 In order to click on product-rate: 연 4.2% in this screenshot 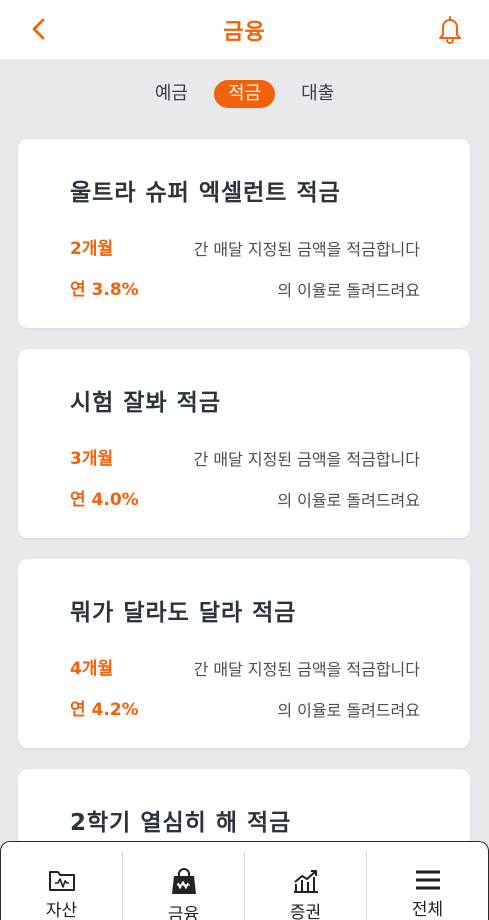, I will do `click(104, 710)`.